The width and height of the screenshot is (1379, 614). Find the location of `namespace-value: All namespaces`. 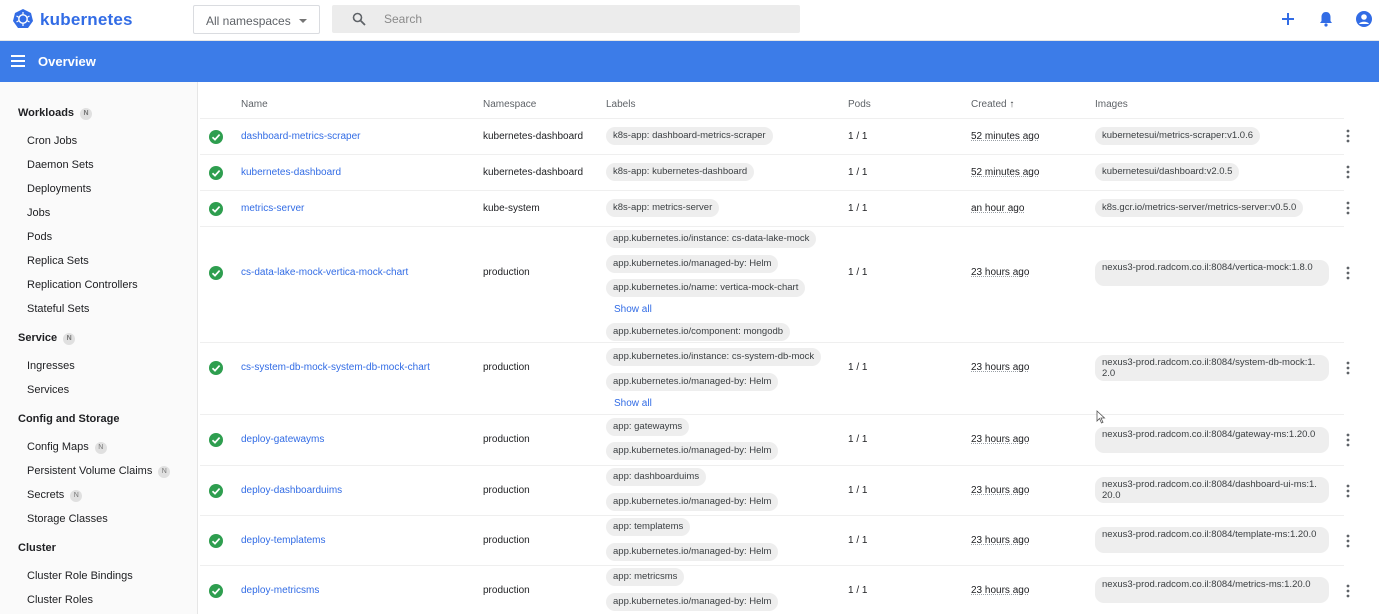

namespace-value: All namespaces is located at coordinates (248, 21).